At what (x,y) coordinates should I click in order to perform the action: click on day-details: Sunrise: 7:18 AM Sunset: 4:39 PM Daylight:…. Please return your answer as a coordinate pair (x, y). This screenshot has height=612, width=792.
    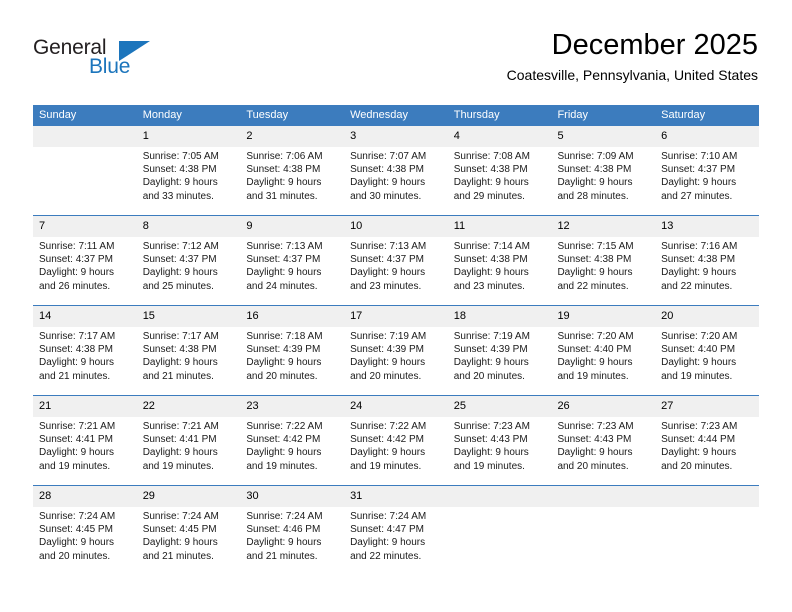
    Looking at the image, I should click on (292, 355).